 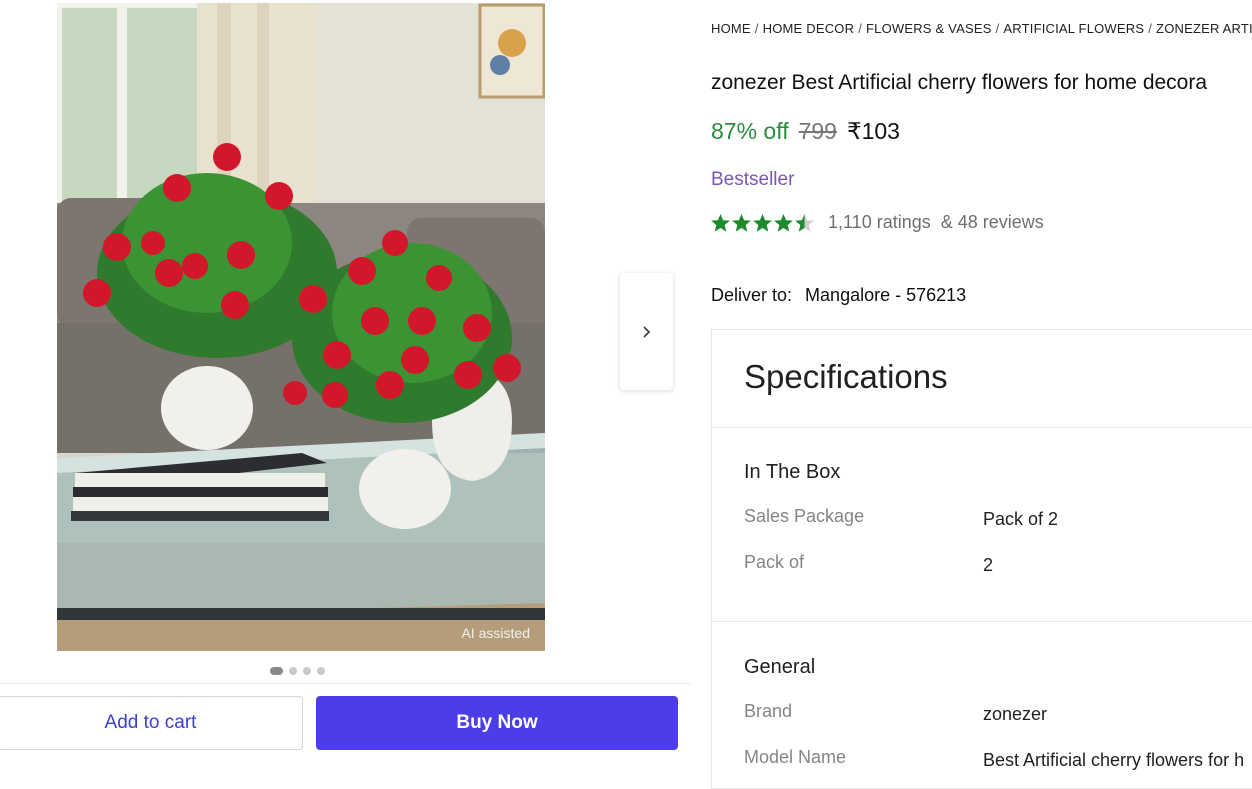 I want to click on section-title-in-the-box: In The Box, so click(x=792, y=472).